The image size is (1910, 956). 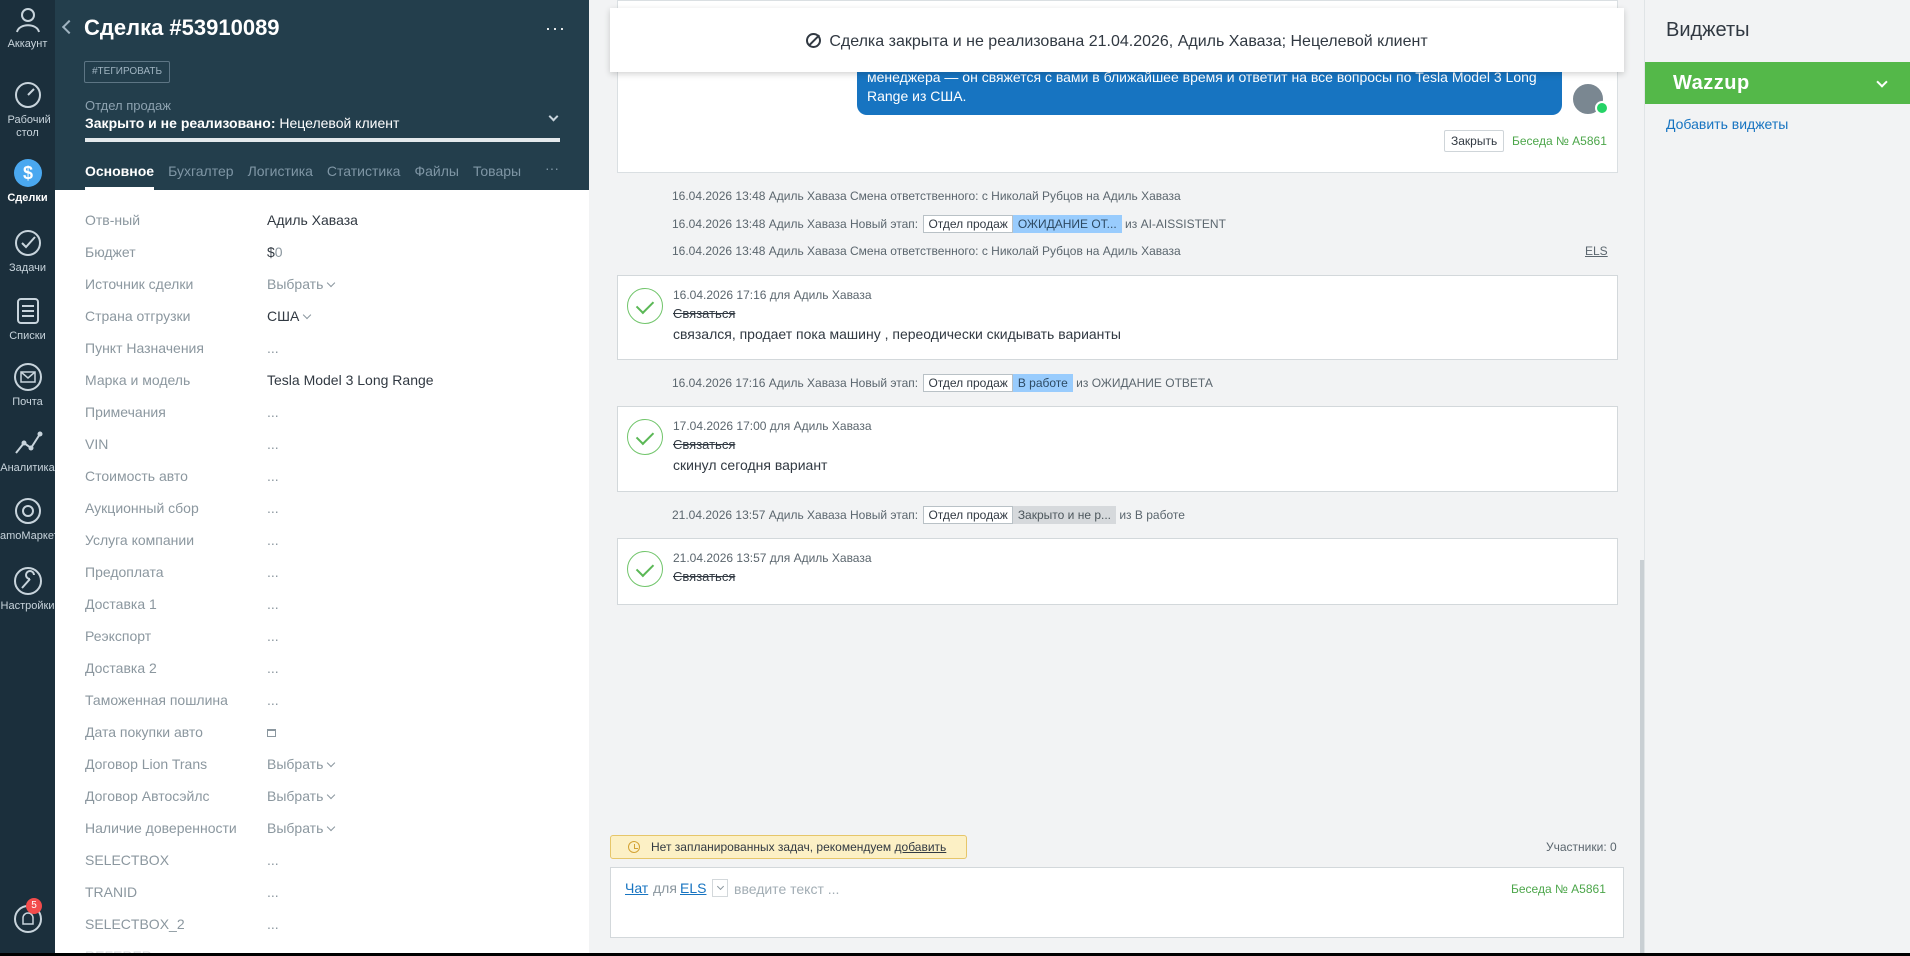 I want to click on field-contract-lion-trans: Договор Lion Trans Выбрать, so click(x=320, y=766).